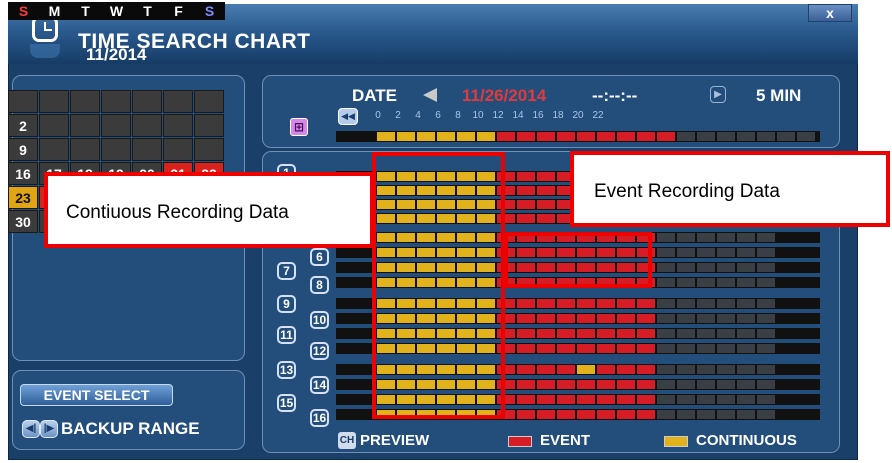 The height and width of the screenshot is (463, 892). Describe the element at coordinates (687, 191) in the screenshot. I see `event-callout-text: Event Recording Data` at that location.